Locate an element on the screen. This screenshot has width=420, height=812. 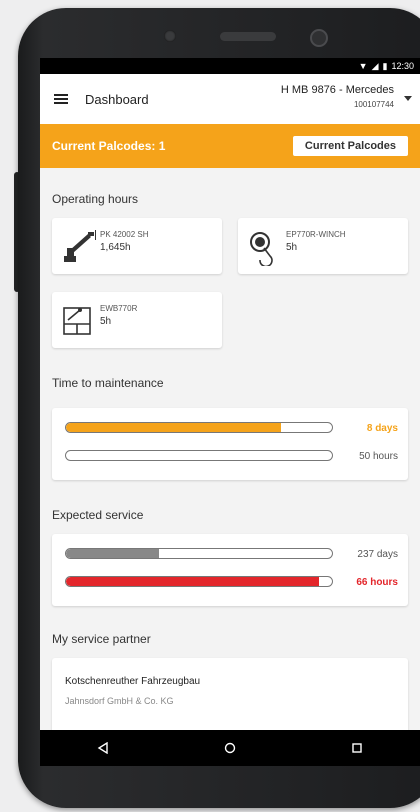
recent-apps-icon is located at coordinates (357, 748).